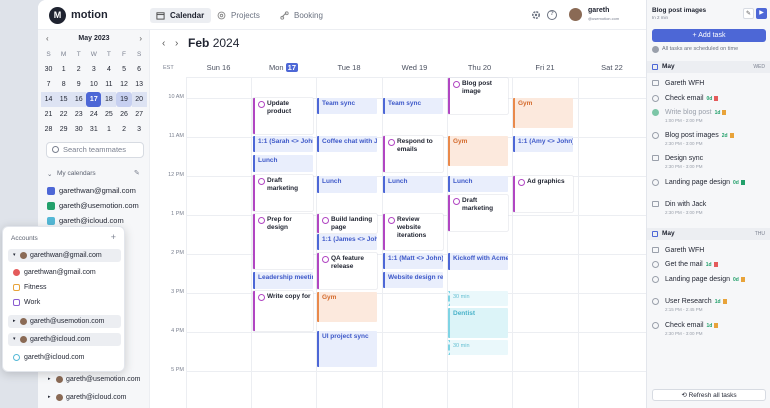 This screenshot has height=408, width=770. What do you see at coordinates (710, 204) in the screenshot?
I see `task-item: Din with Jack` at bounding box center [710, 204].